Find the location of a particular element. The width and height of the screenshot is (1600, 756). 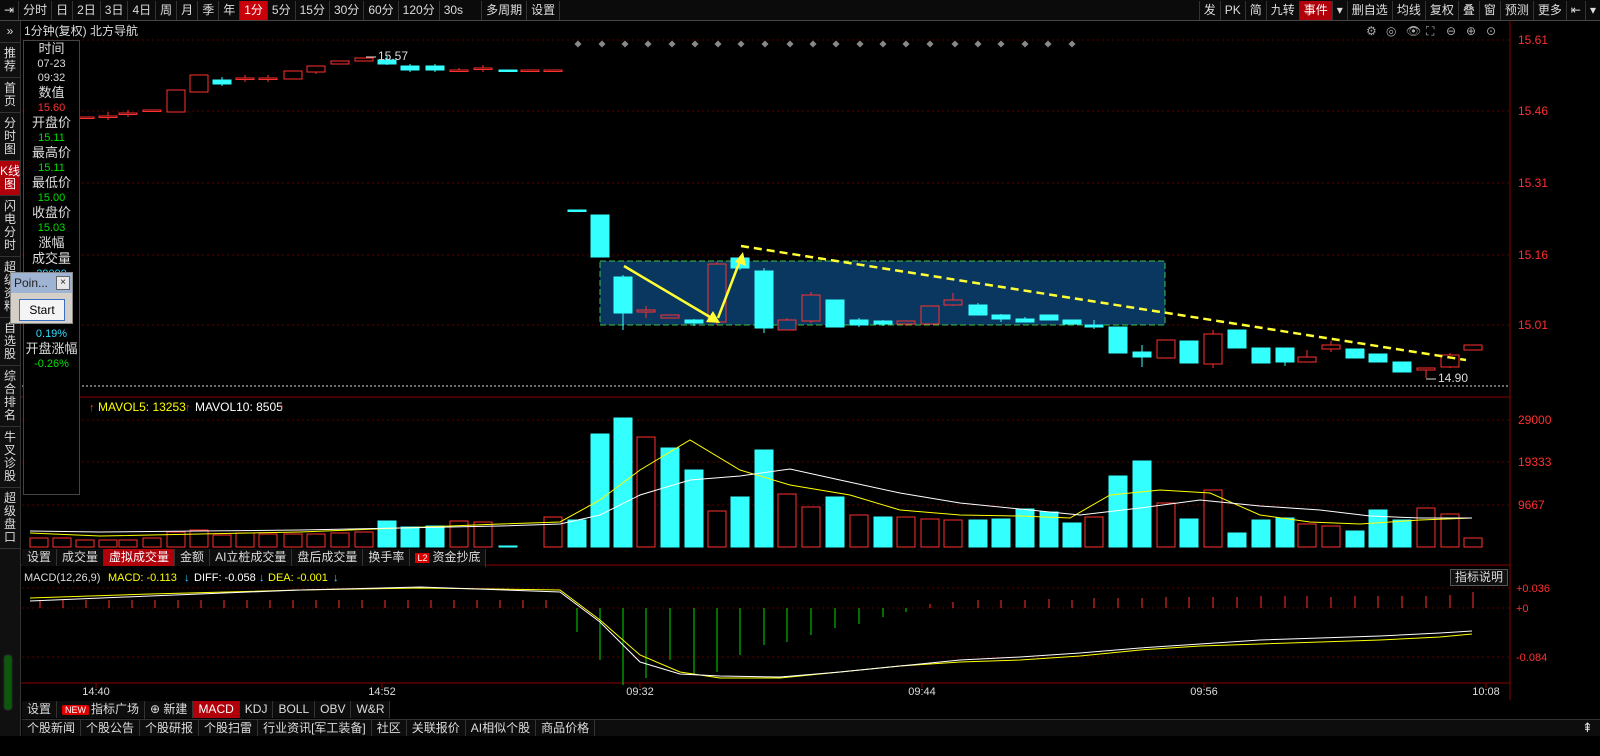

news-tab-7: AI相似个股 is located at coordinates (501, 728).